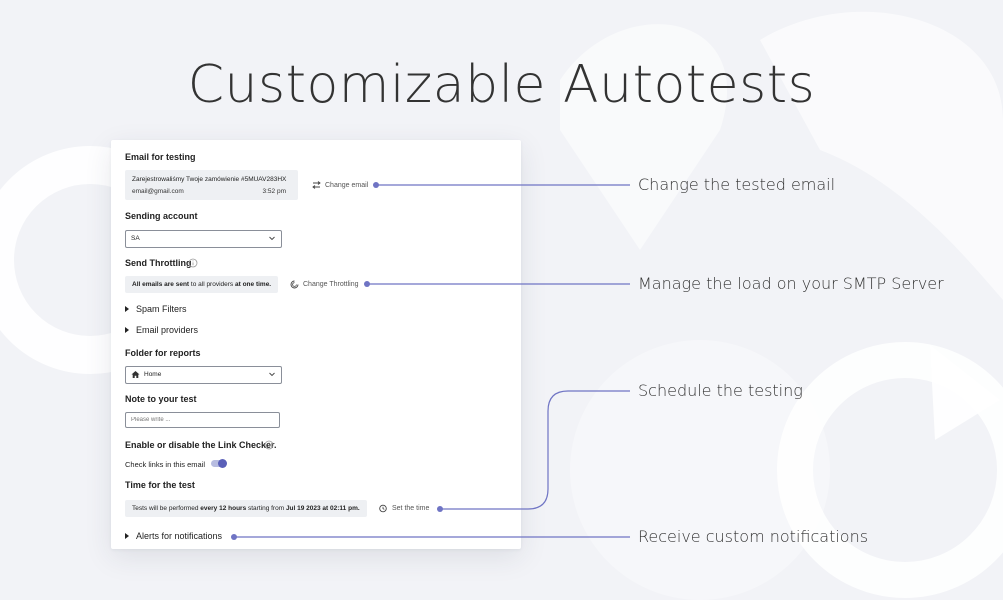 The image size is (1003, 600). I want to click on home-icon, so click(135, 374).